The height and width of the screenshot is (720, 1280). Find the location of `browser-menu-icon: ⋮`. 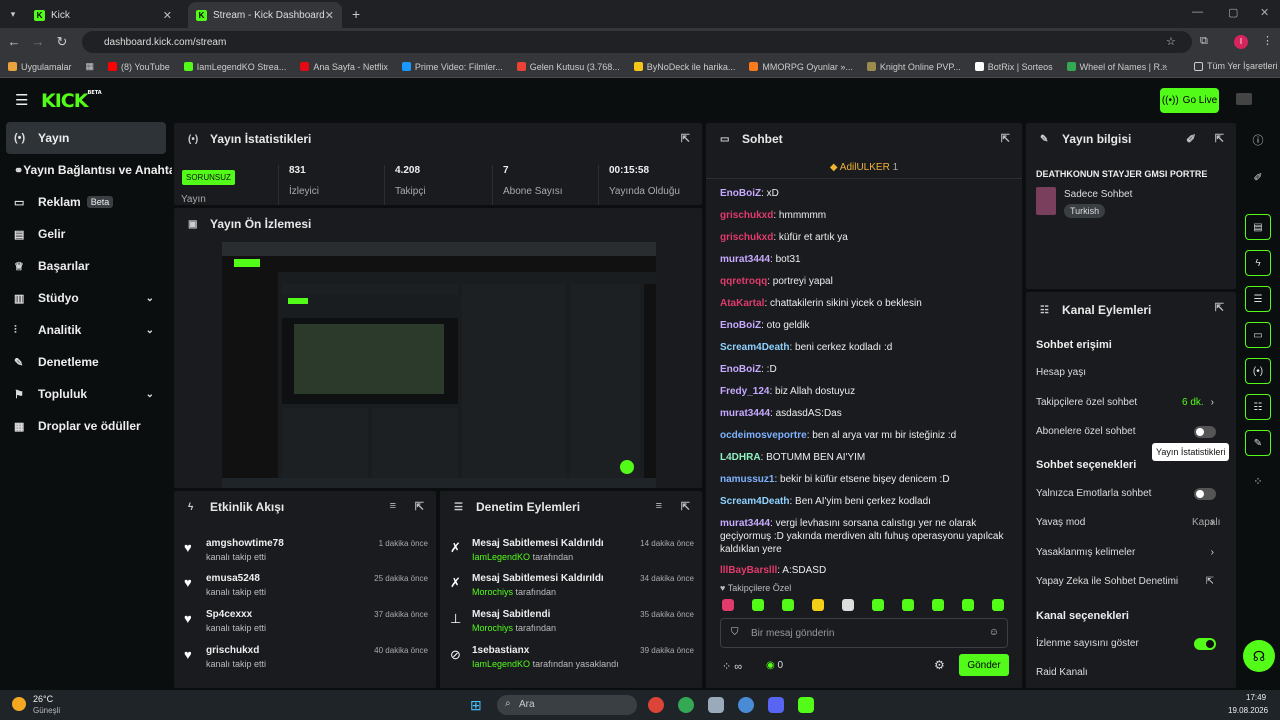

browser-menu-icon: ⋮ is located at coordinates (1267, 40).